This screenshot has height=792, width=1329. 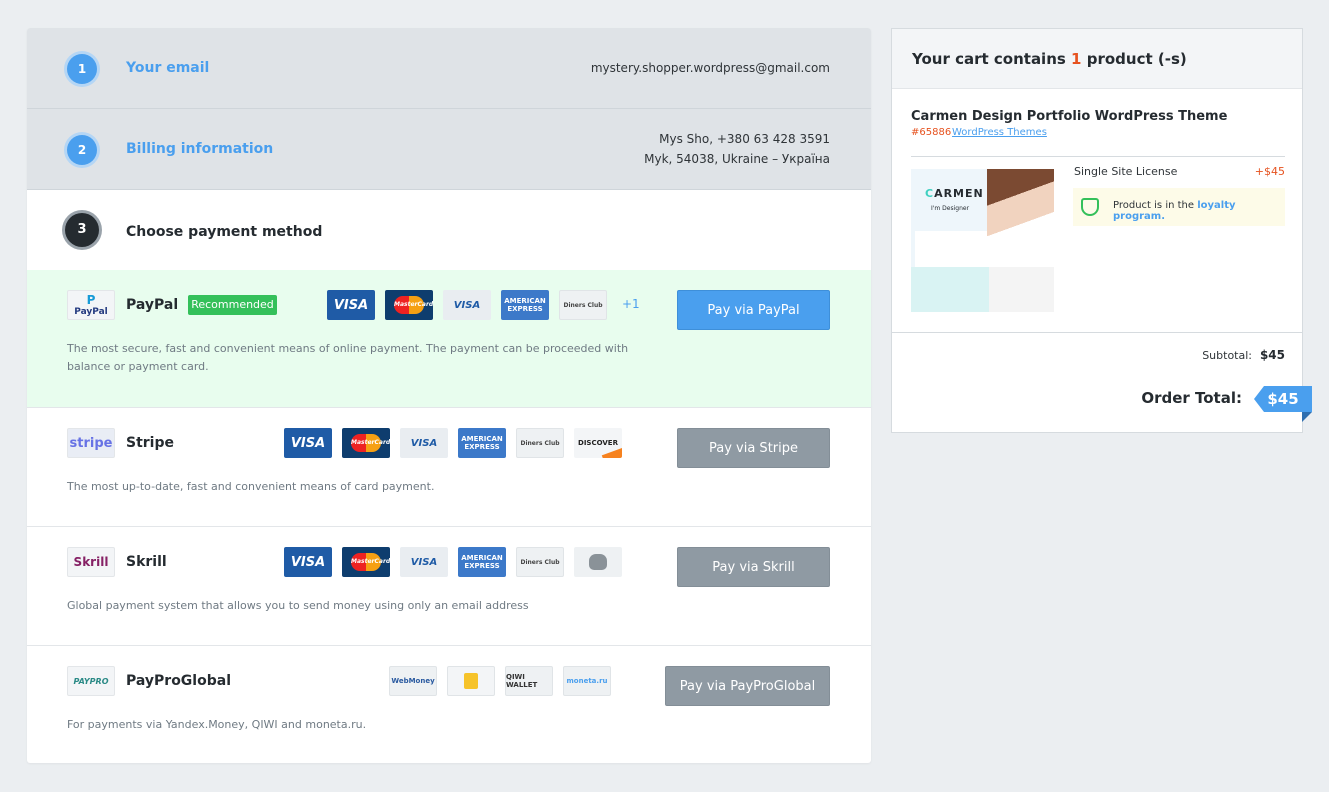 What do you see at coordinates (178, 681) in the screenshot?
I see `payproglobal-name: PayProGlobal` at bounding box center [178, 681].